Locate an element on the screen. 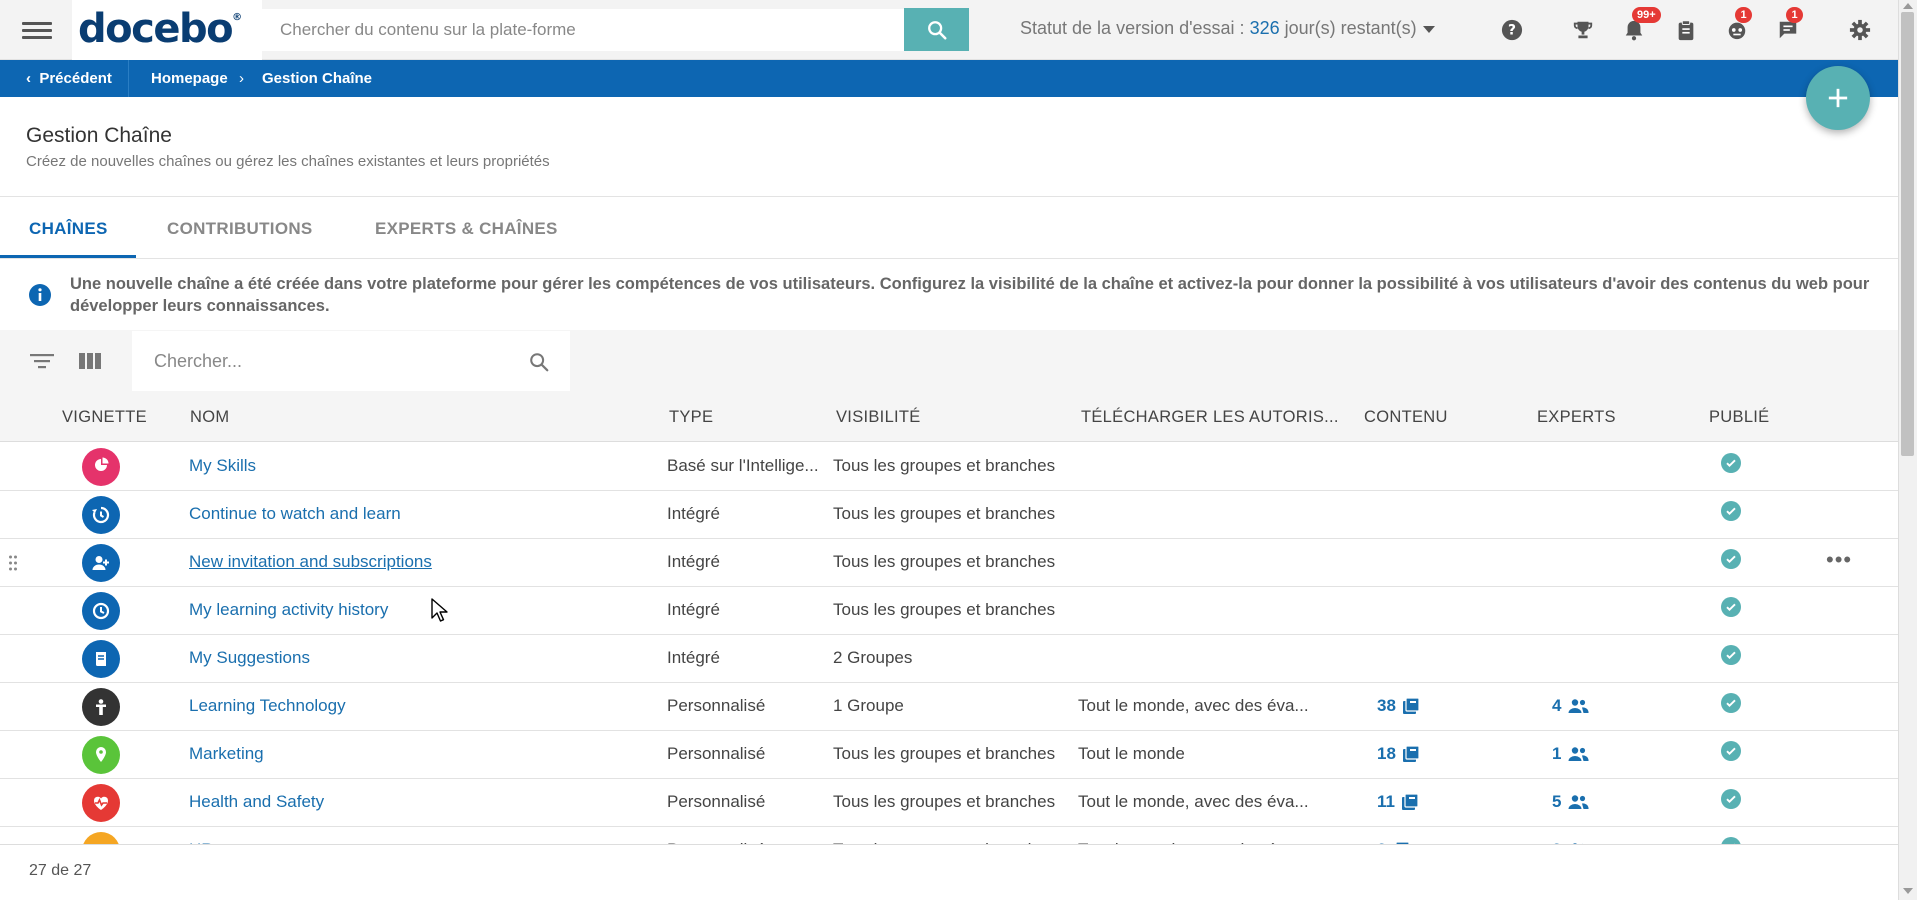  logo: docebo® is located at coordinates (160, 29).